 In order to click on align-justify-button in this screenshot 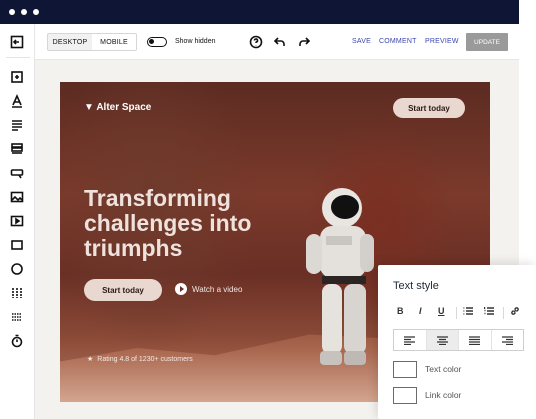, I will do `click(475, 340)`.